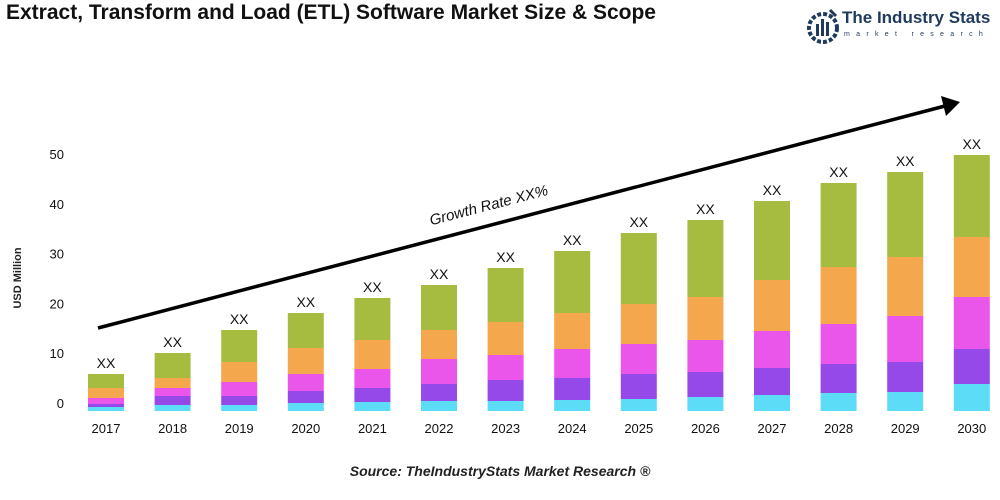  I want to click on x-tick-label: 2022, so click(439, 428).